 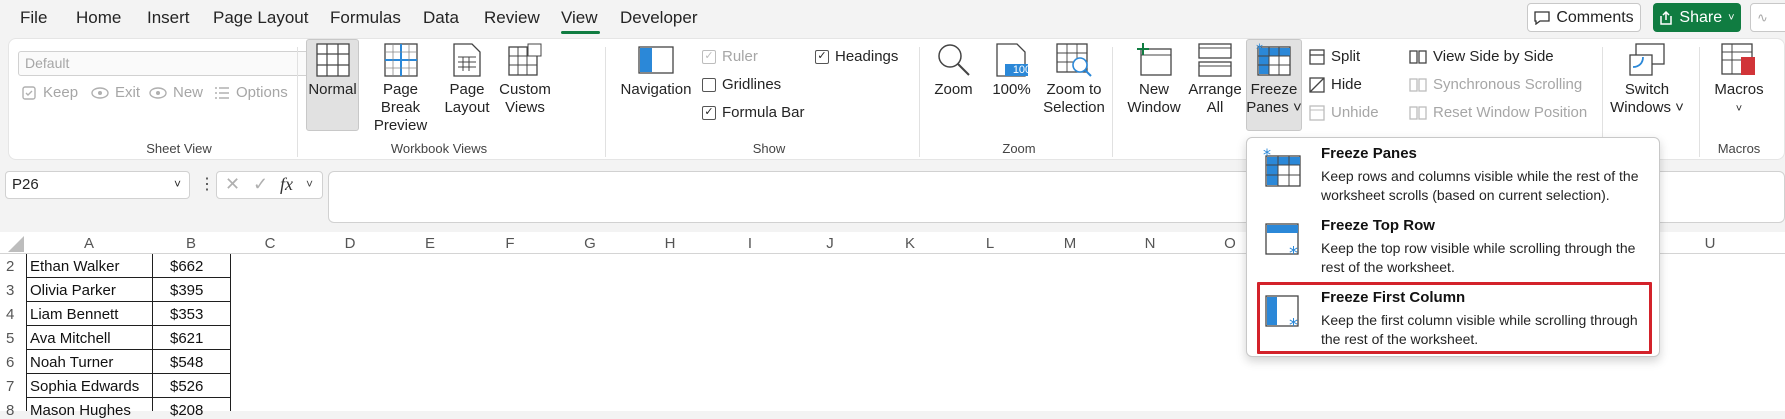 I want to click on options-button: Options, so click(x=251, y=92).